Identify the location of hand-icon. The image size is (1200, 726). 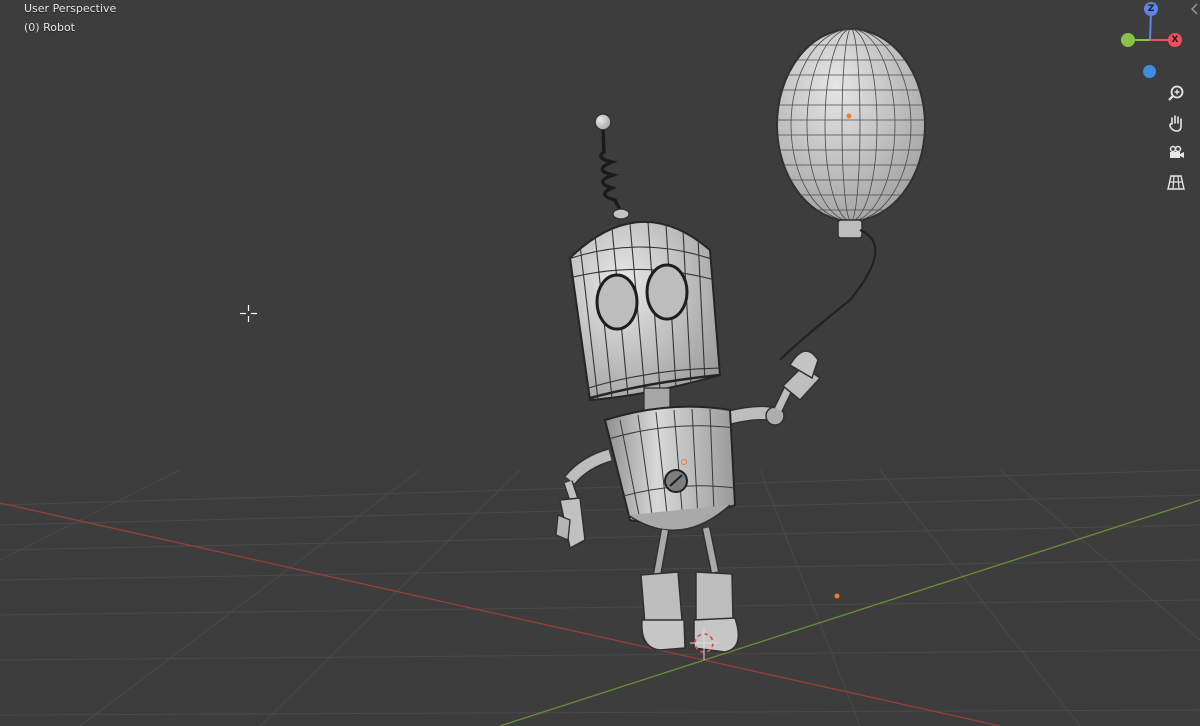
(1175, 123).